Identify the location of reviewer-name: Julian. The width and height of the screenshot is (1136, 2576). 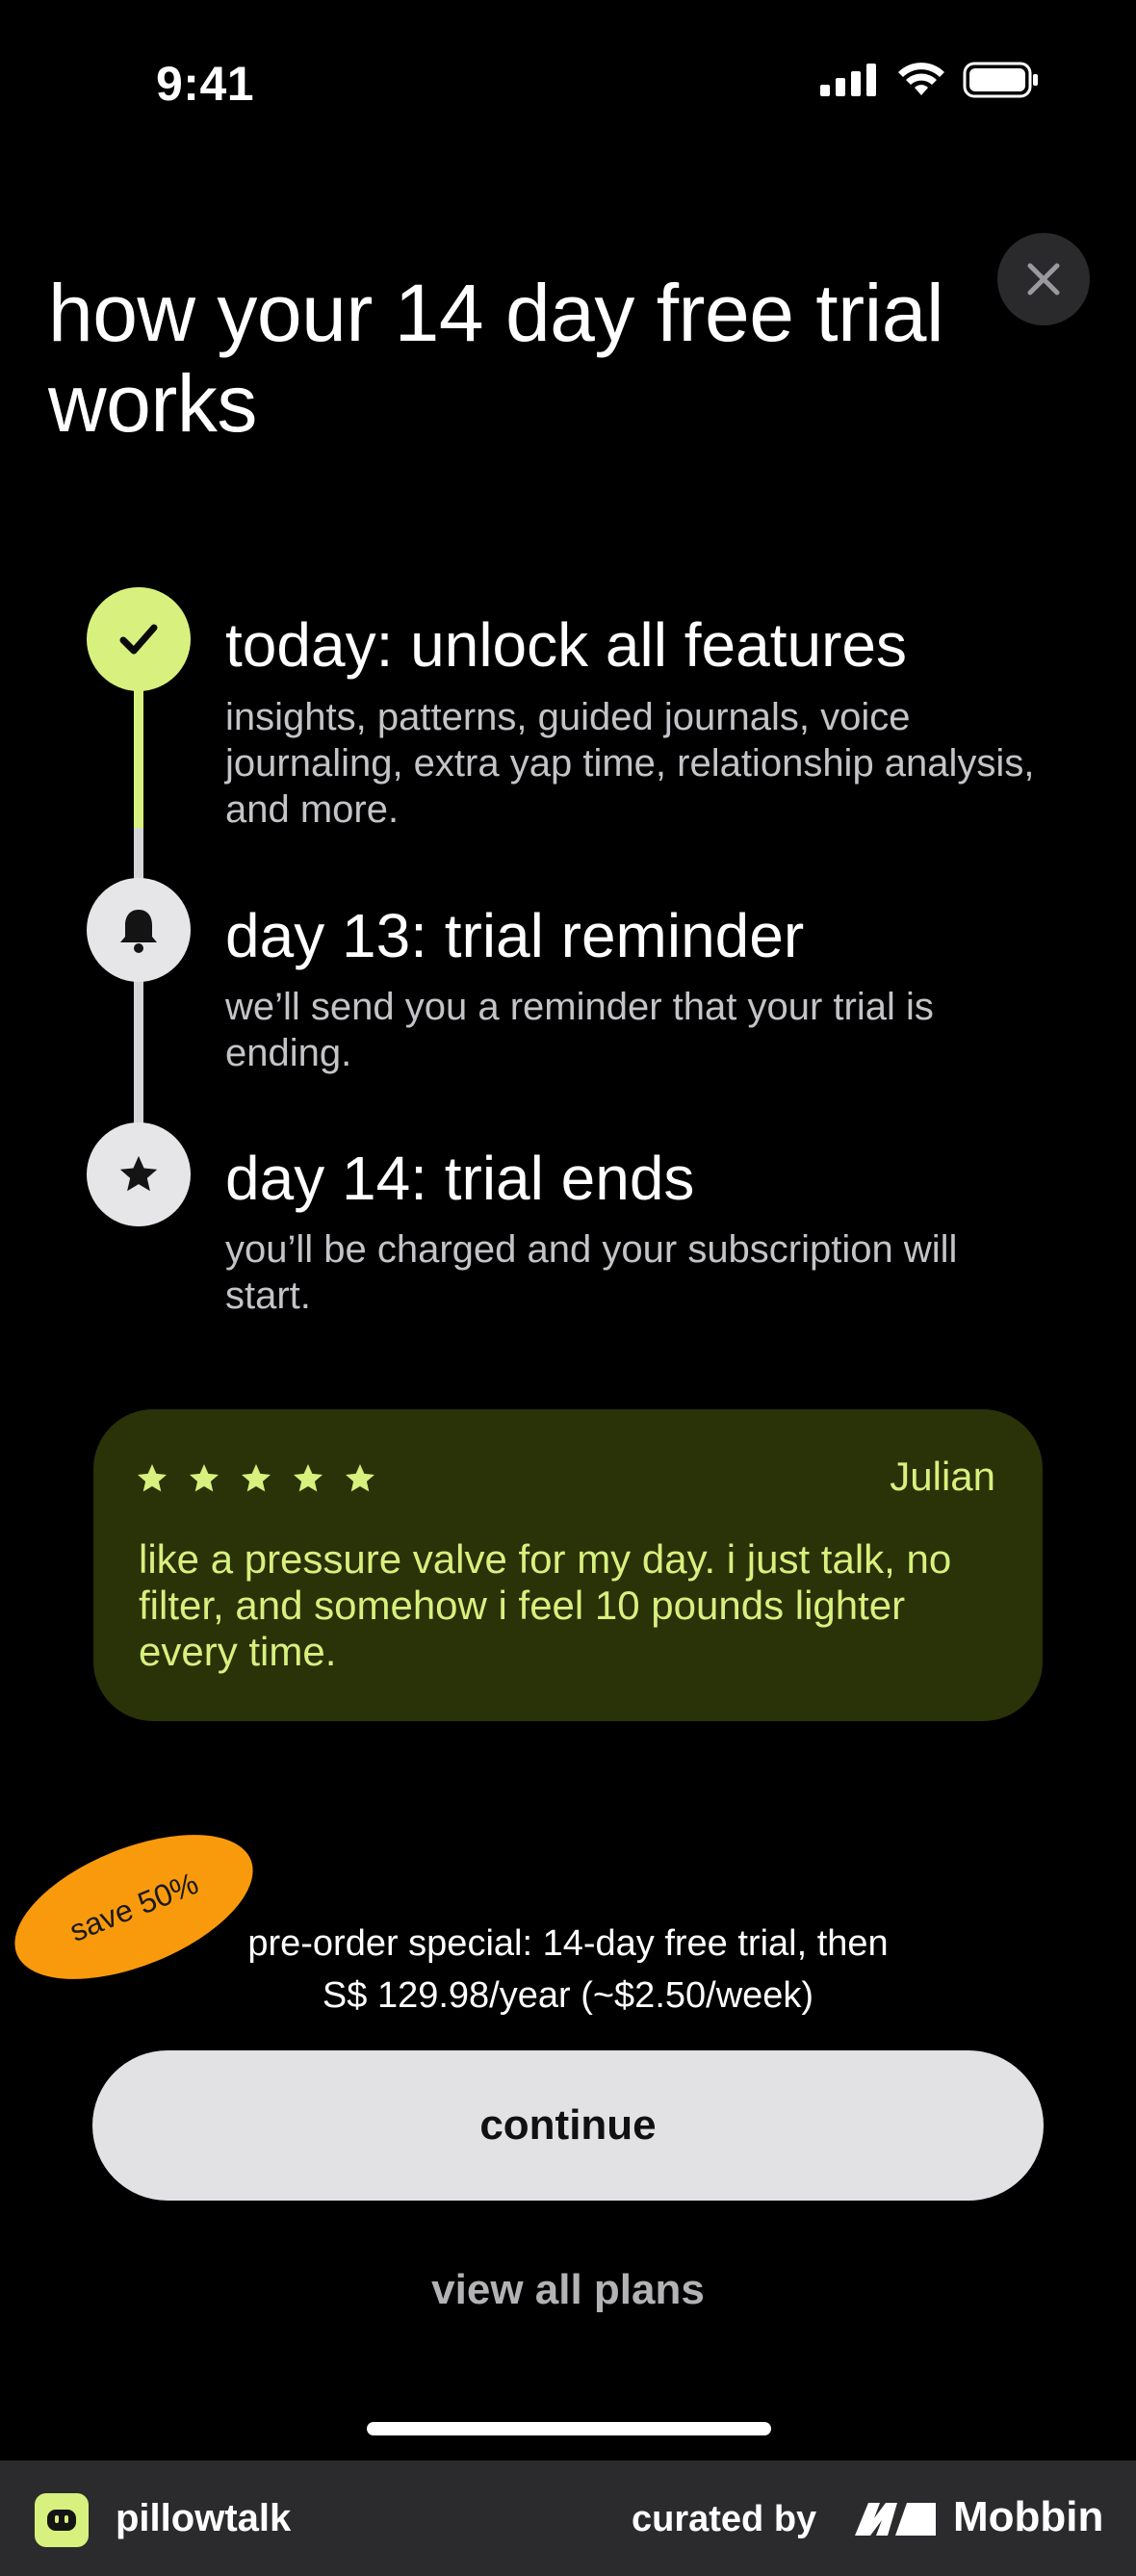
(943, 1477).